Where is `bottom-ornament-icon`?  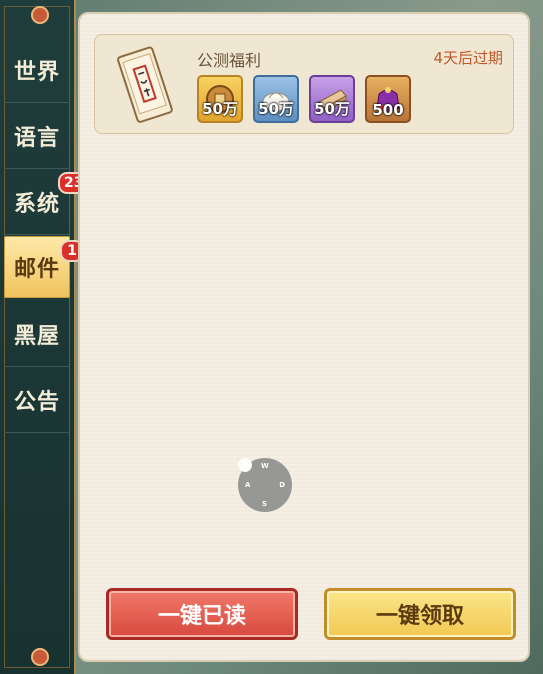 bottom-ornament-icon is located at coordinates (40, 657).